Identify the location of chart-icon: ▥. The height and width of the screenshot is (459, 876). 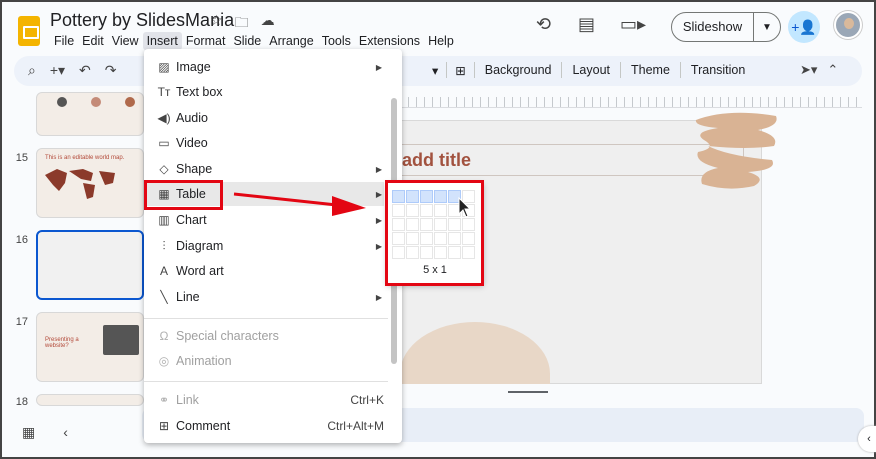
(164, 220).